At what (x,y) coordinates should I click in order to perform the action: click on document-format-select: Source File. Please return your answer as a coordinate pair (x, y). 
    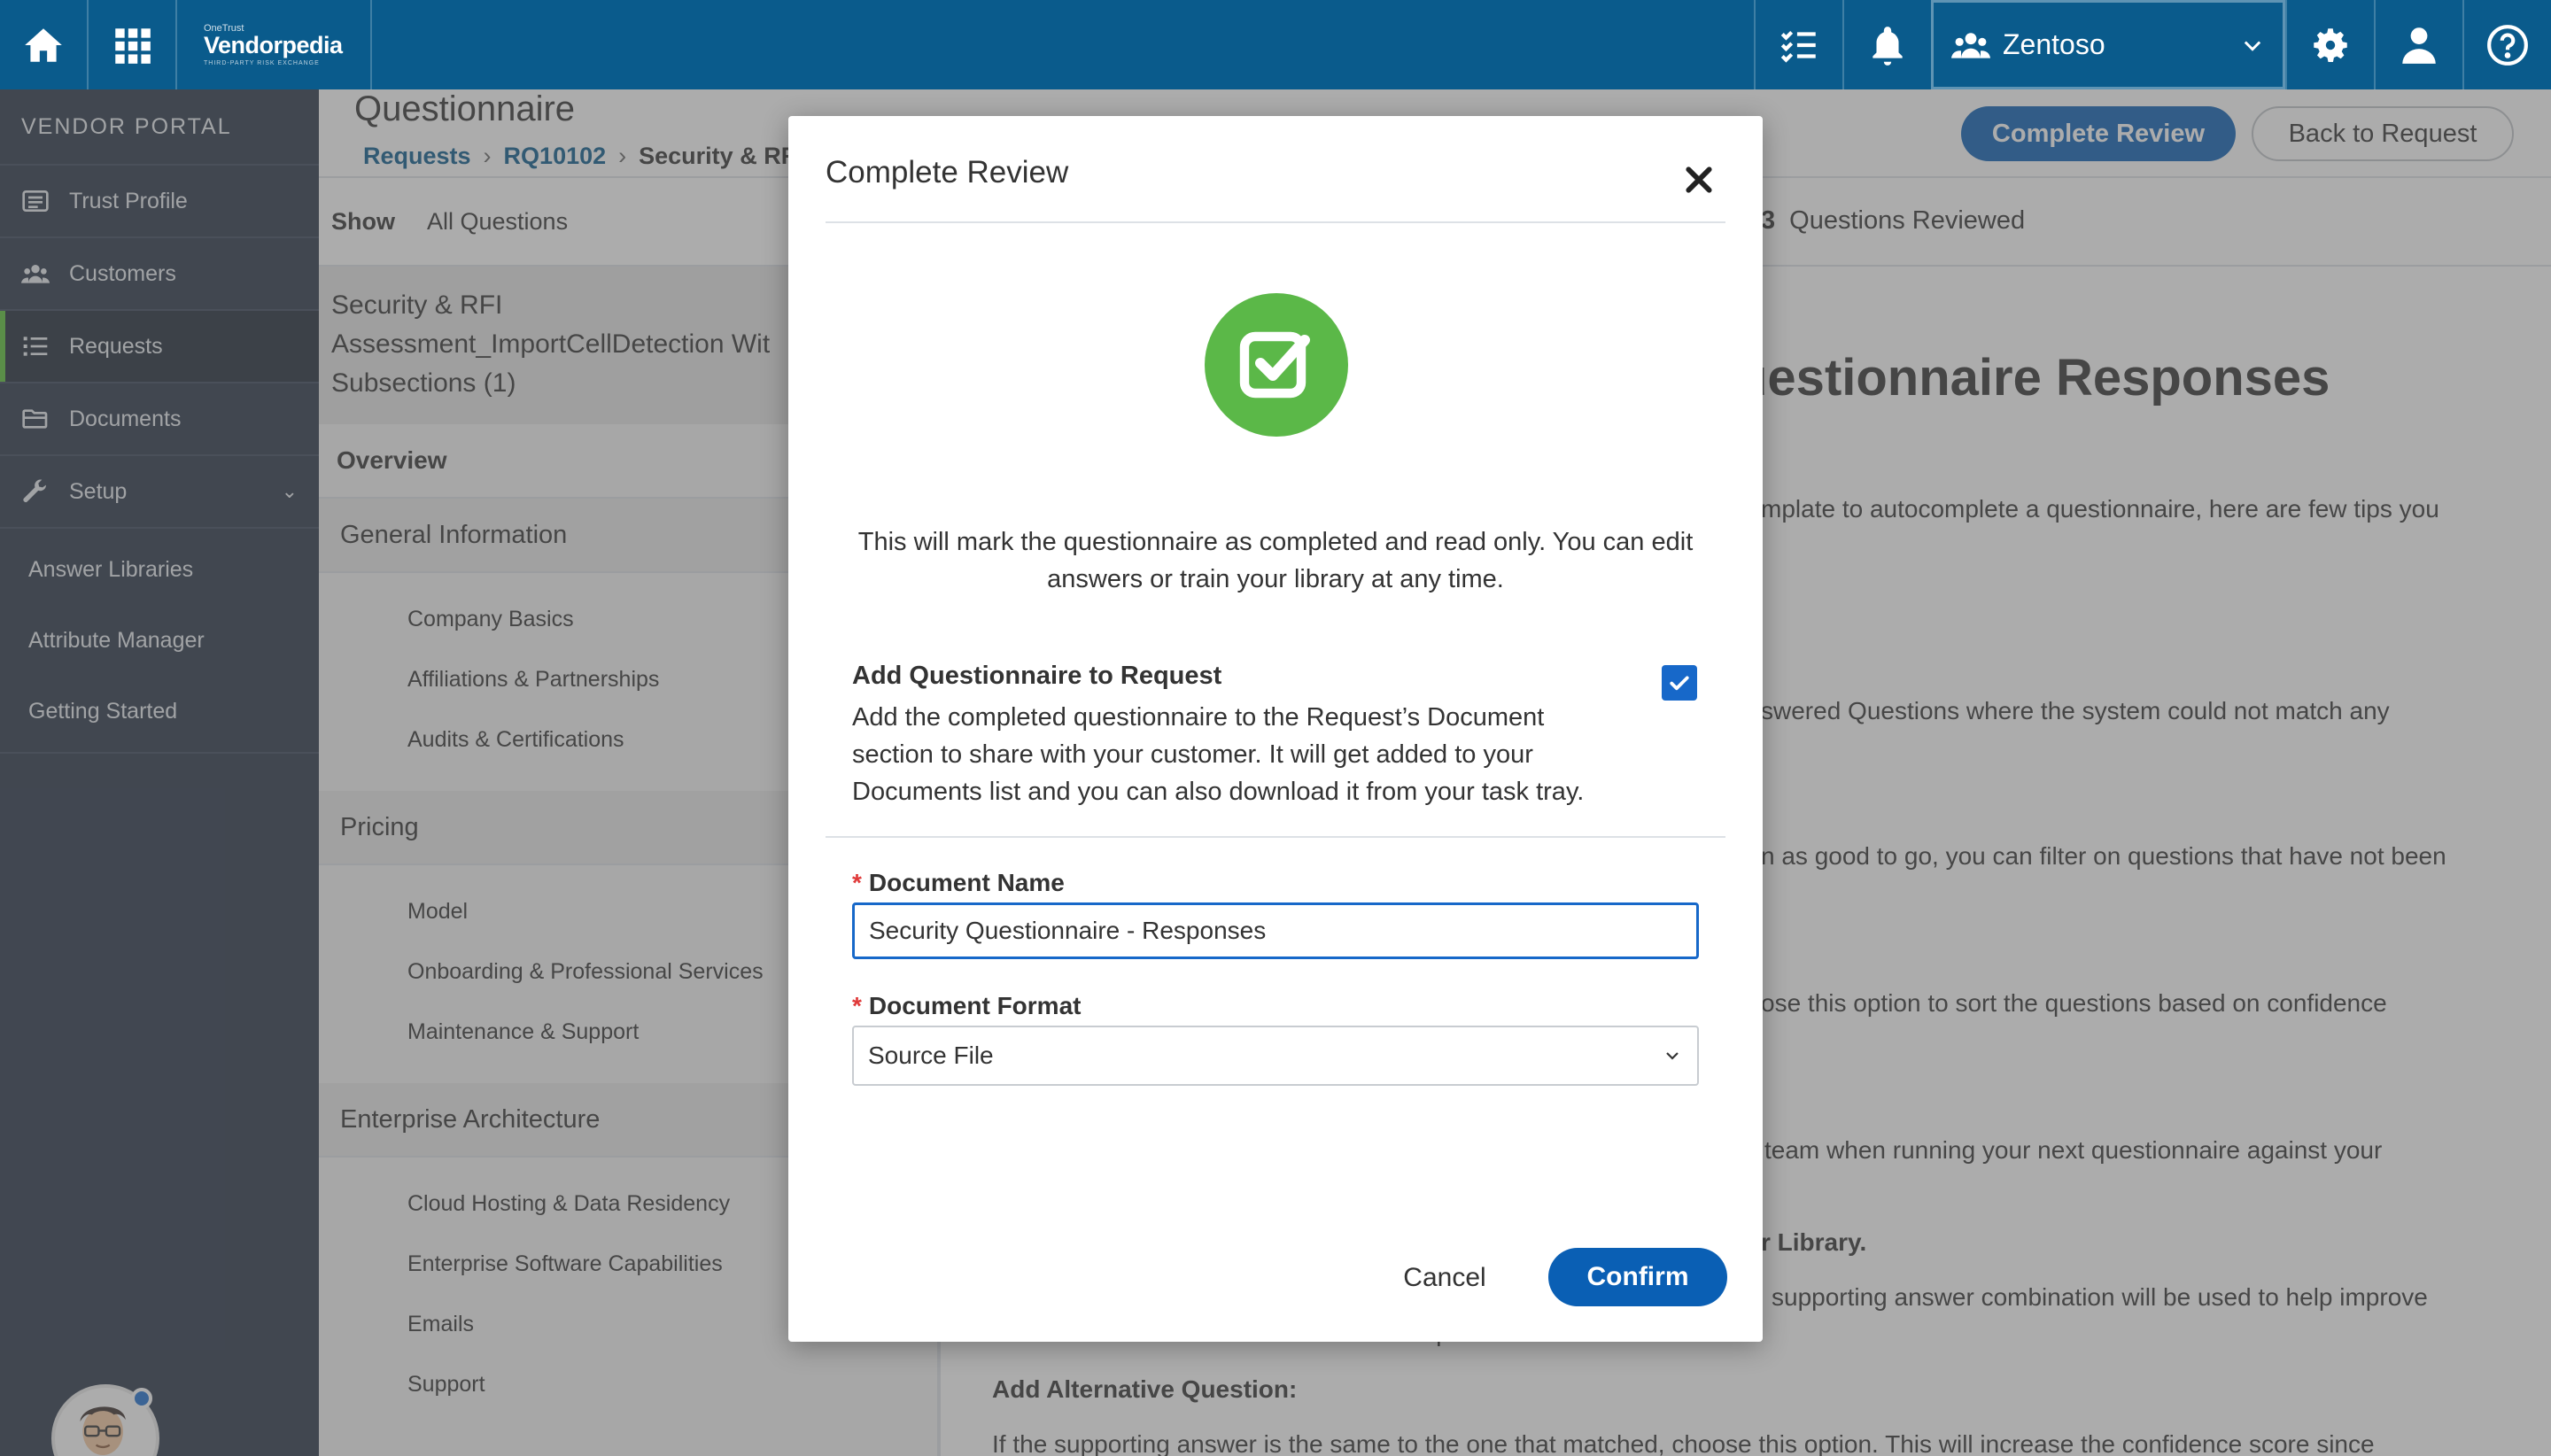
    Looking at the image, I should click on (1275, 1056).